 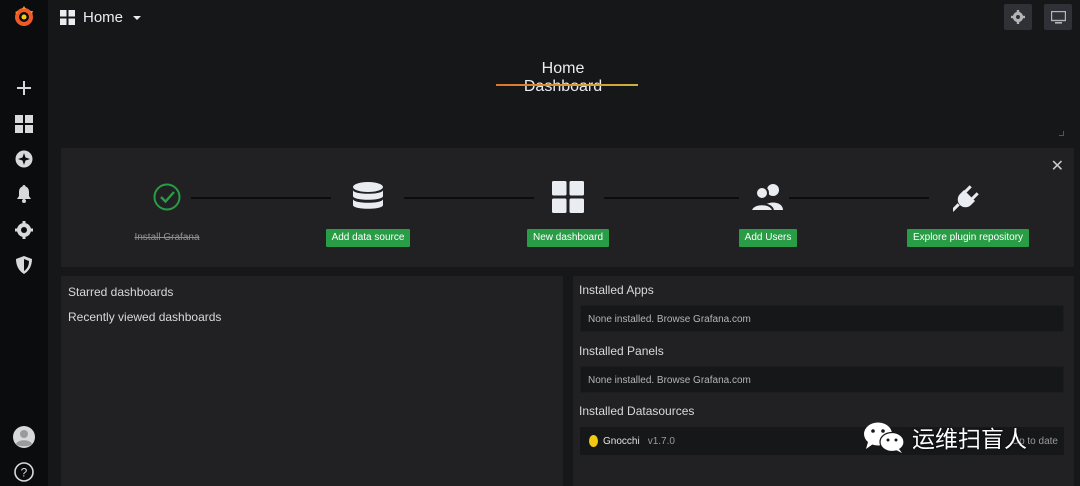 What do you see at coordinates (24, 265) in the screenshot?
I see `shield-icon` at bounding box center [24, 265].